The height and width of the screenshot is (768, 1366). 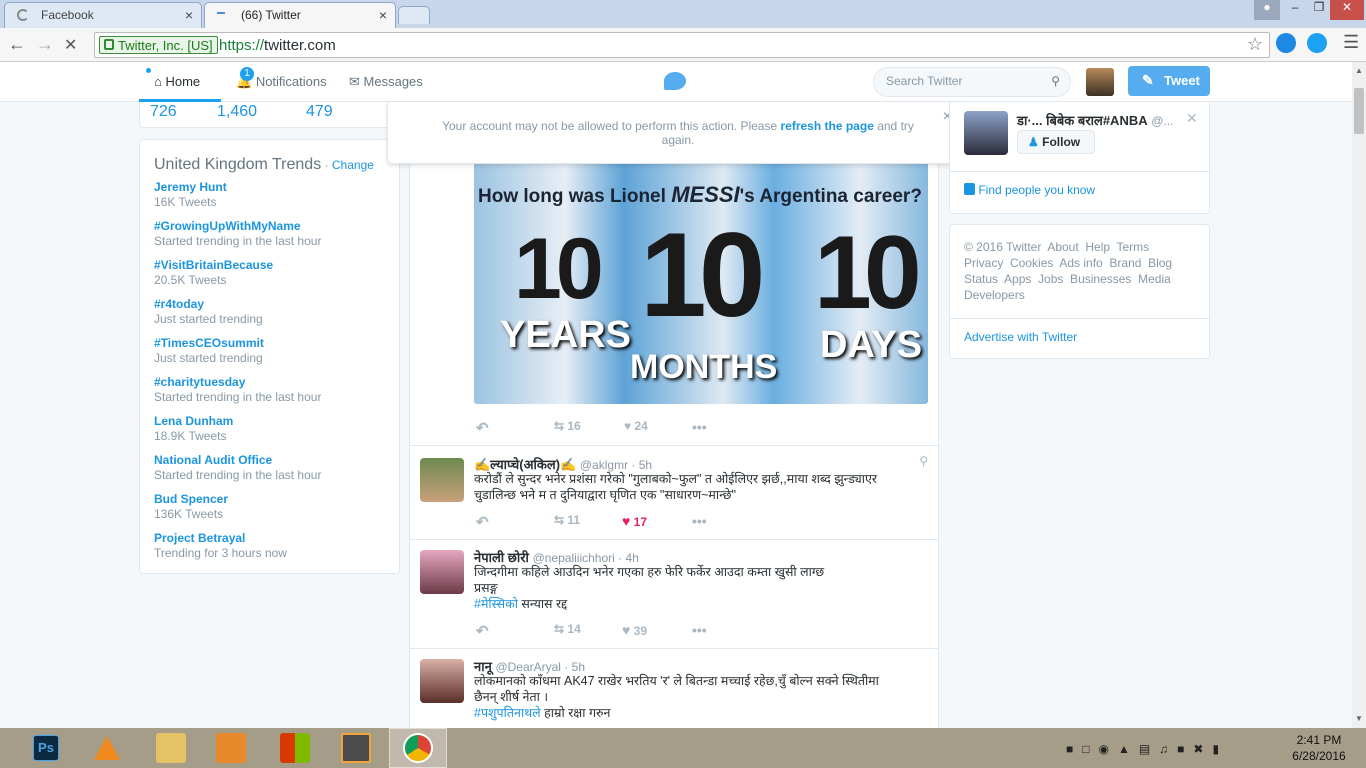 What do you see at coordinates (295, 748) in the screenshot?
I see `office-icon` at bounding box center [295, 748].